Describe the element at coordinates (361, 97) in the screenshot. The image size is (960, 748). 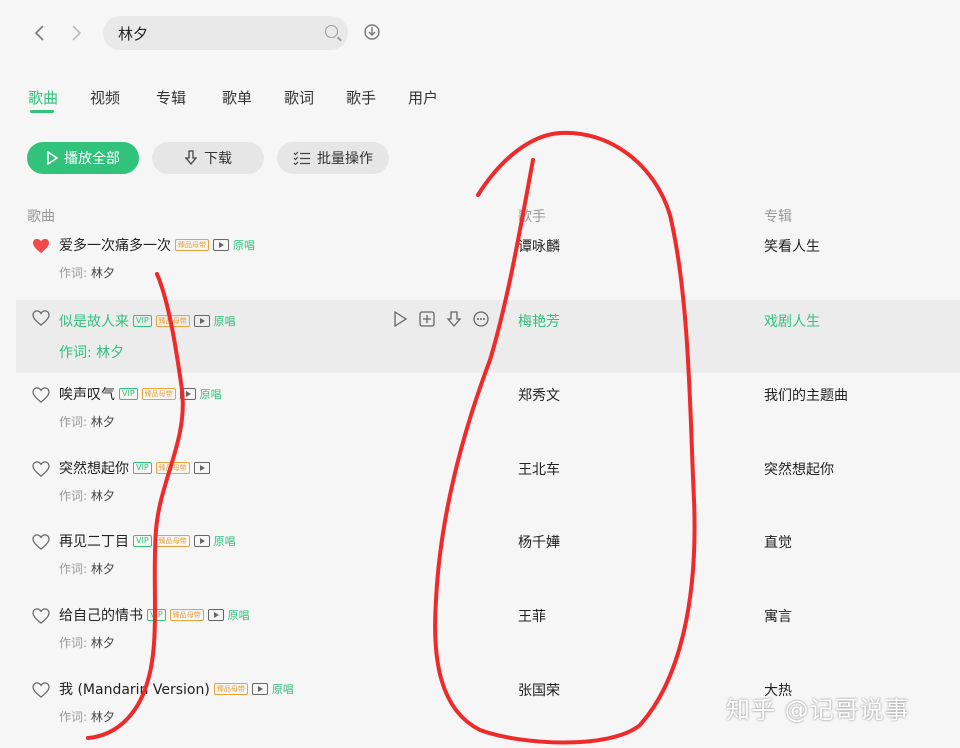
I see `tab-artists: 歌手` at that location.